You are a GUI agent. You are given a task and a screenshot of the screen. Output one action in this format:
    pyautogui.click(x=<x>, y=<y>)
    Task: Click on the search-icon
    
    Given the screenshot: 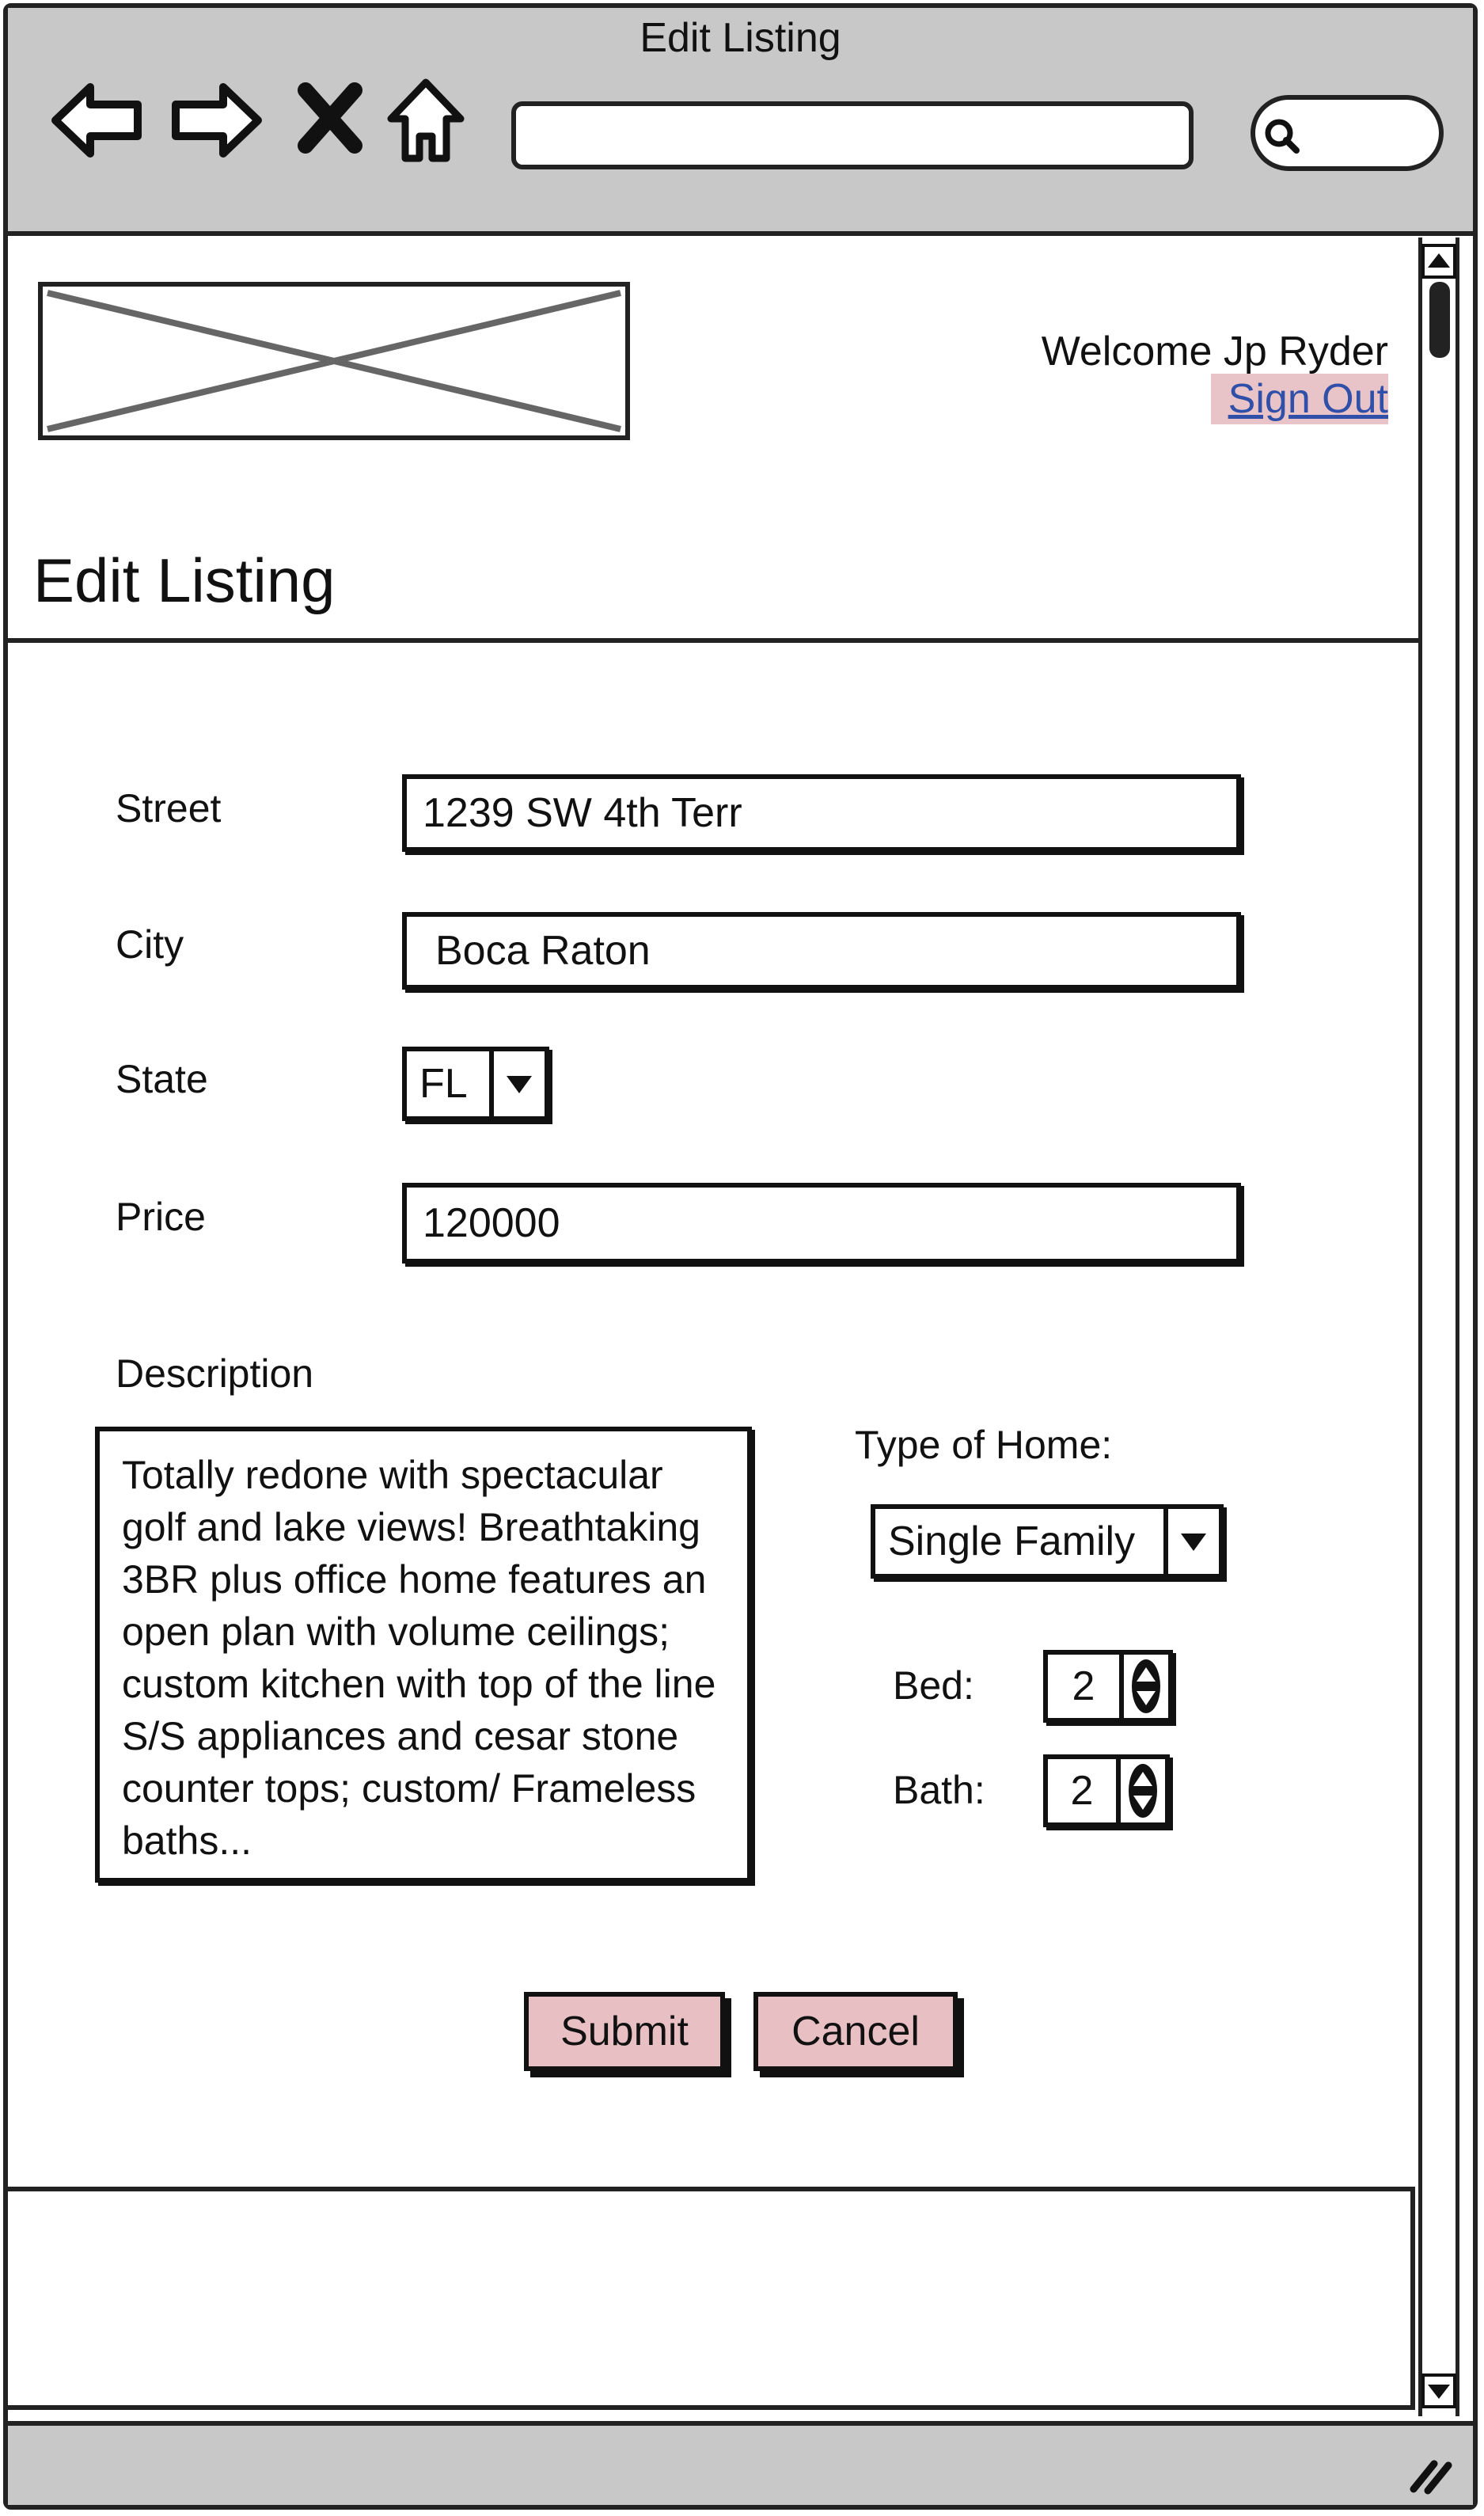 What is the action you would take?
    pyautogui.click(x=1282, y=136)
    